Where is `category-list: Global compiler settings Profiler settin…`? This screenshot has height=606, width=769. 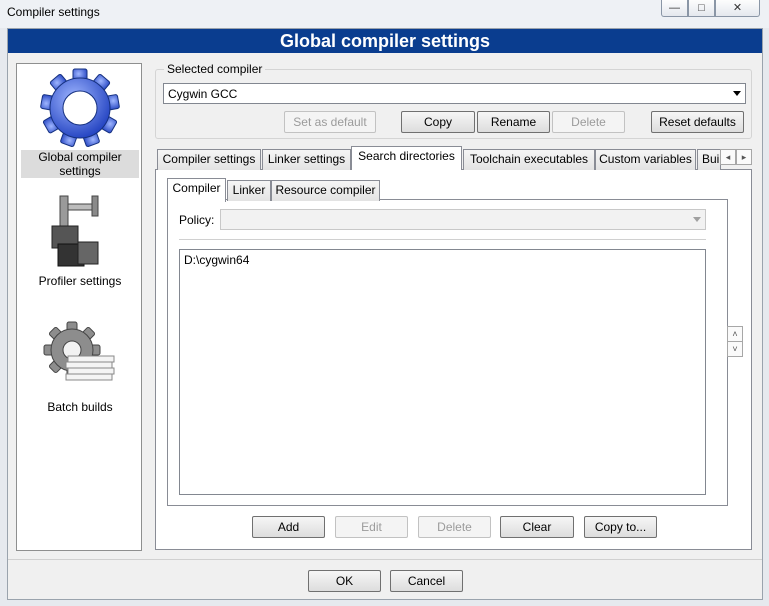
category-list: Global compiler settings Profiler settin… is located at coordinates (79, 307).